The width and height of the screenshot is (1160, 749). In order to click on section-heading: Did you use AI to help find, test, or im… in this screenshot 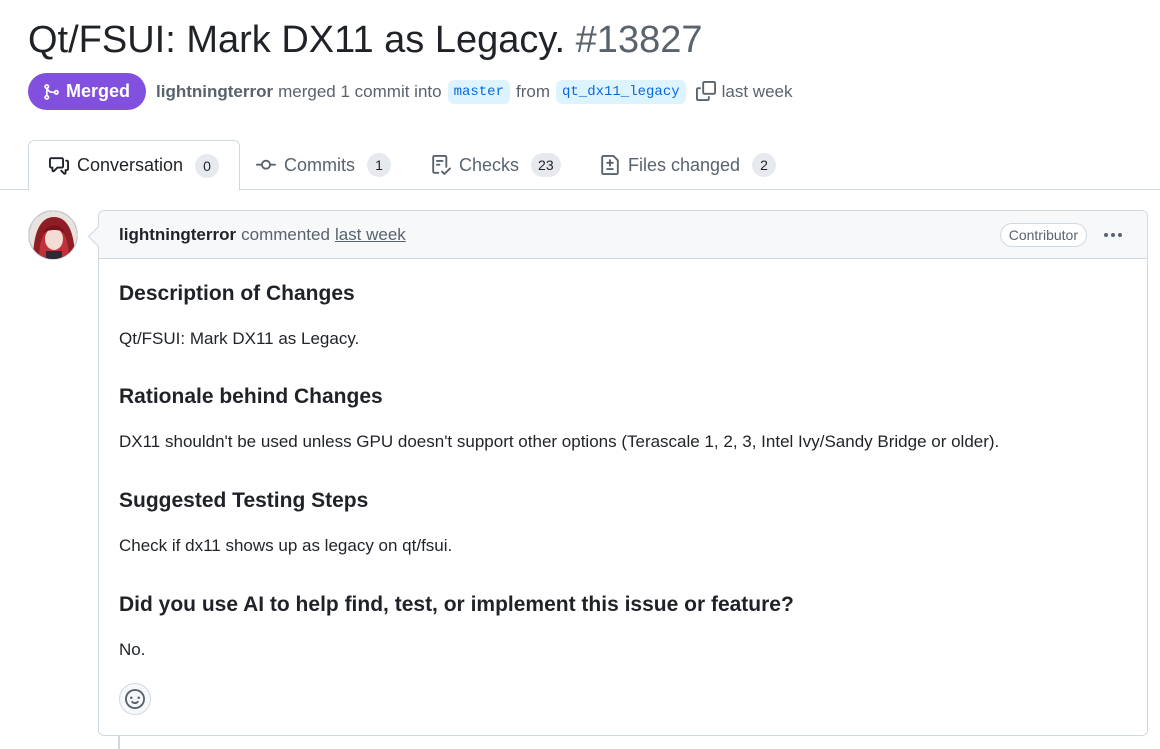, I will do `click(456, 604)`.